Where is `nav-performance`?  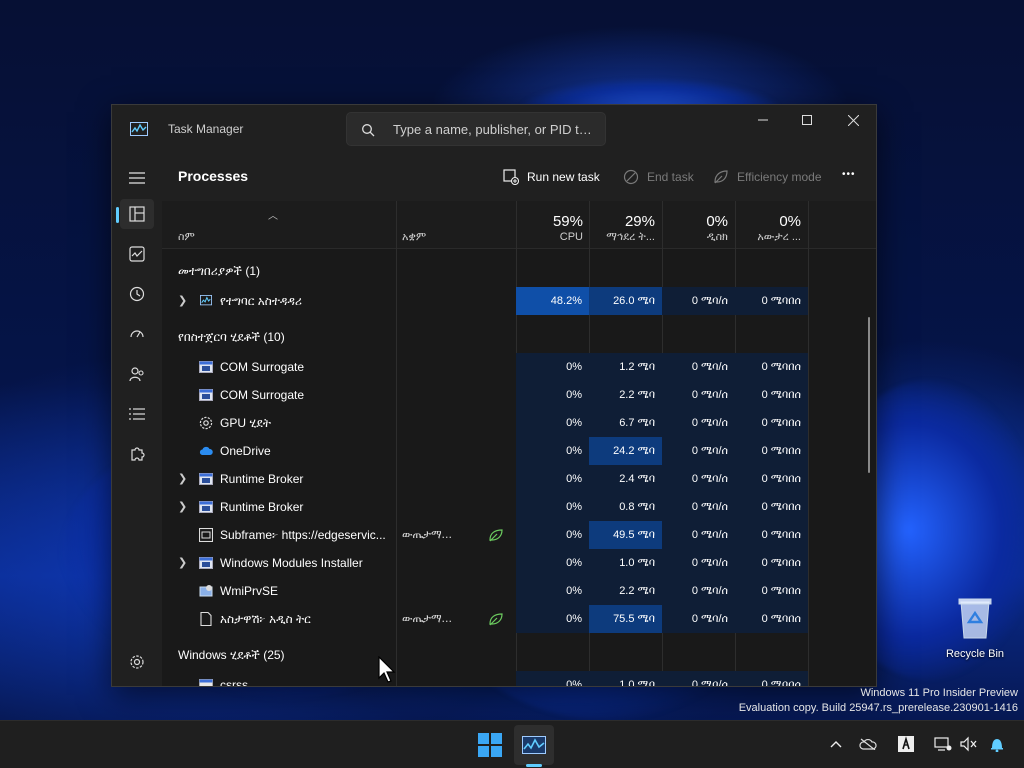
nav-performance is located at coordinates (137, 254).